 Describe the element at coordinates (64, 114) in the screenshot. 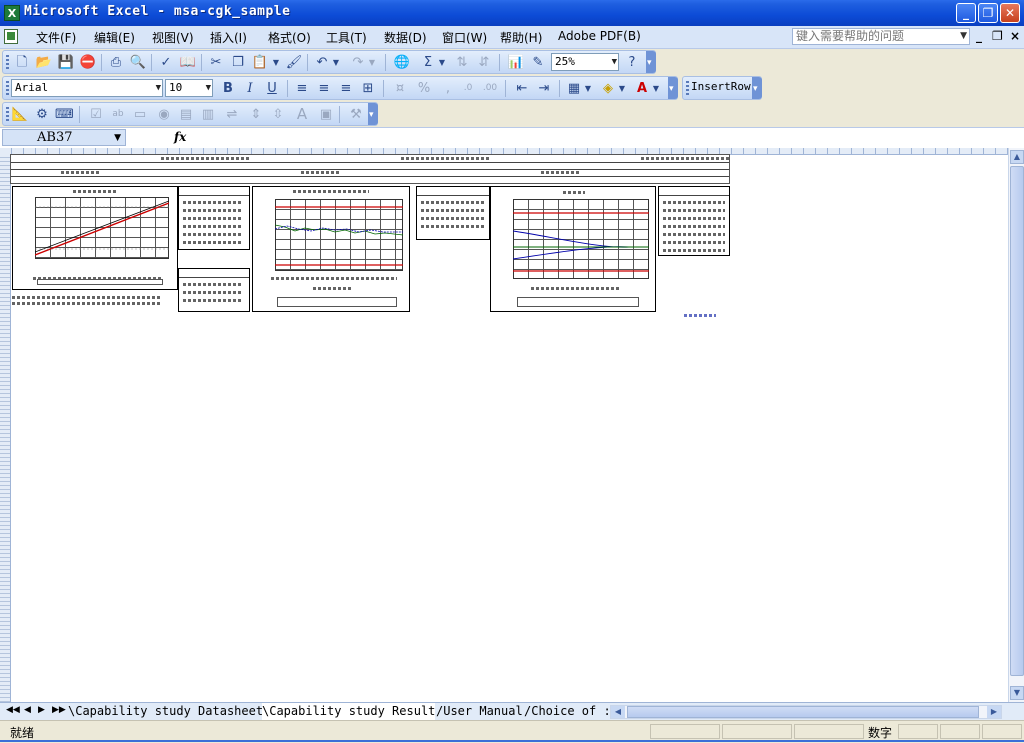

I see `view-code-icon: ⌨` at that location.